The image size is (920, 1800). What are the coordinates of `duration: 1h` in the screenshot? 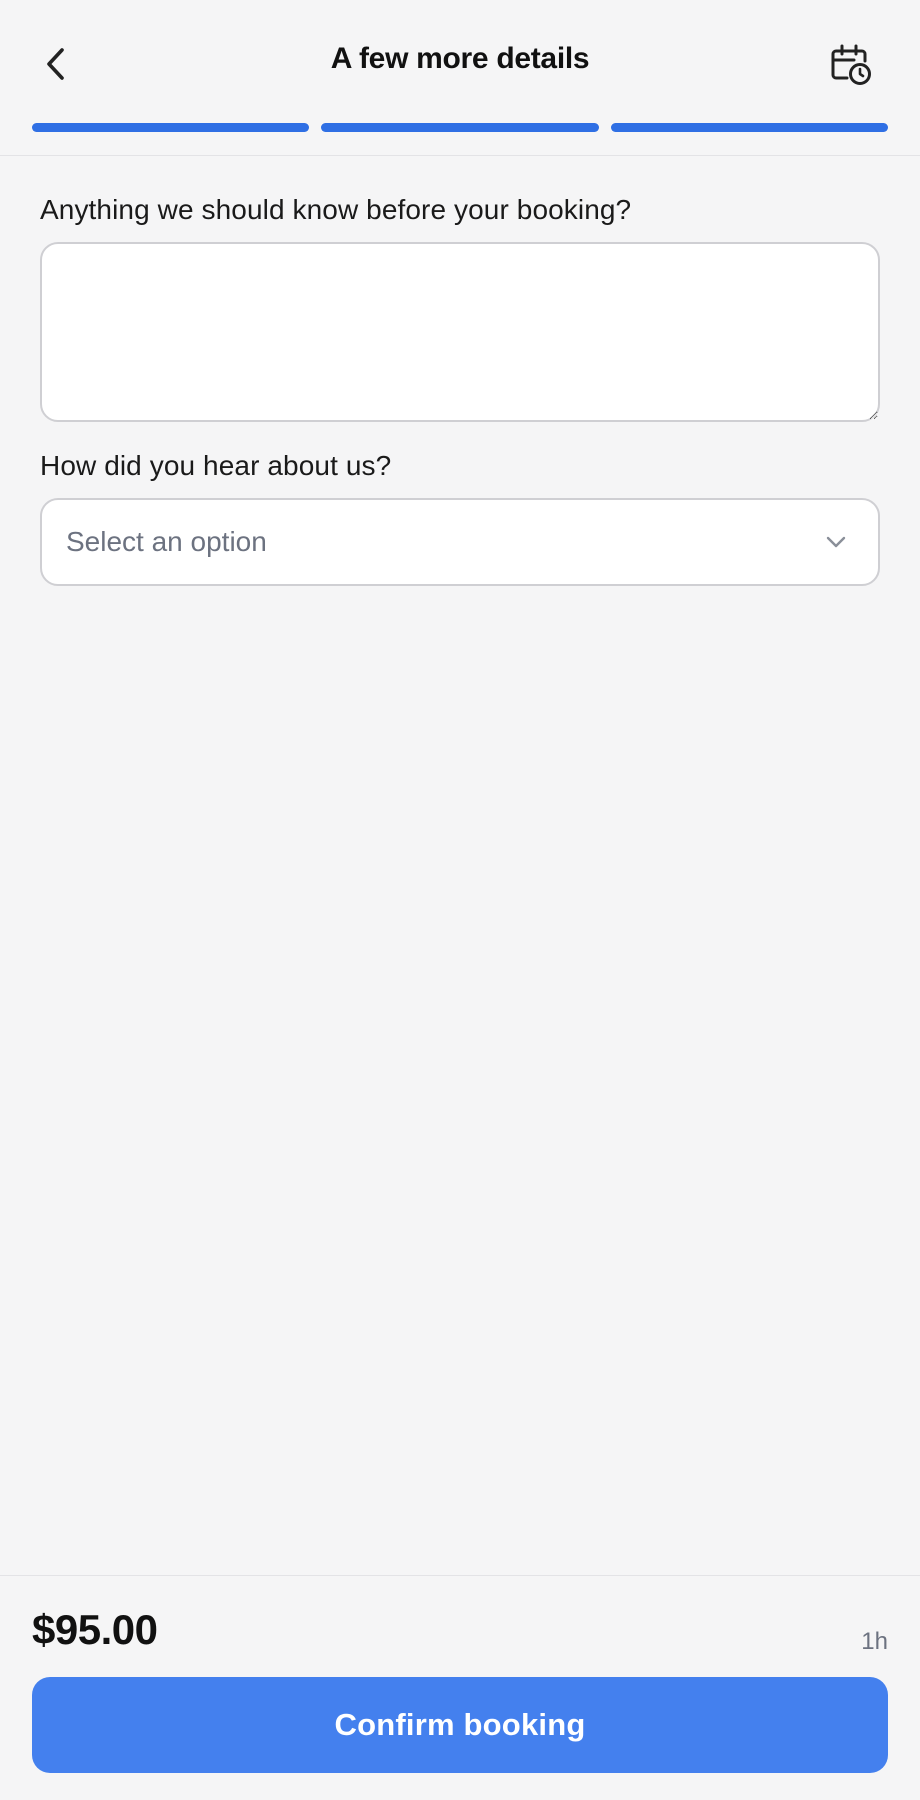 It's located at (874, 1641).